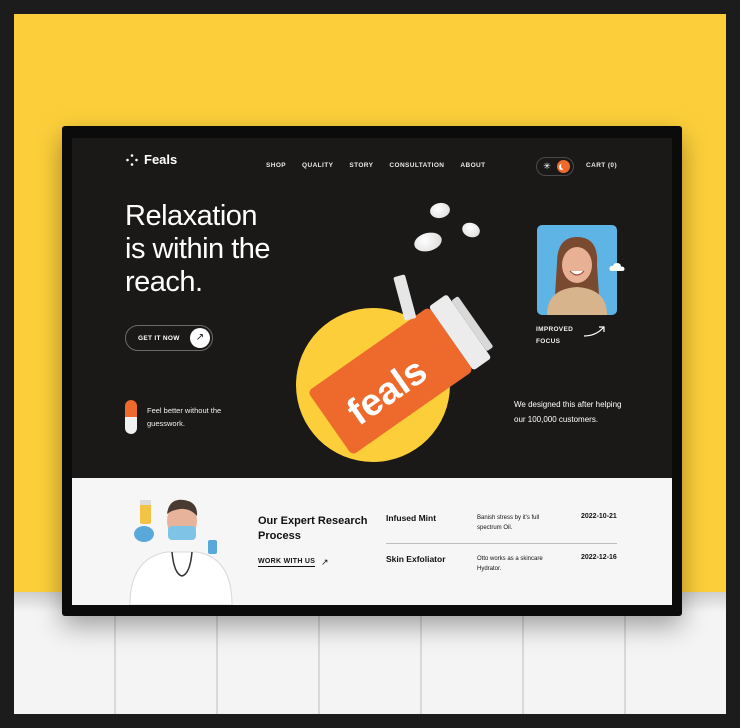  Describe the element at coordinates (184, 417) in the screenshot. I see `feel-better-text: Feel better without the guesswork.` at that location.